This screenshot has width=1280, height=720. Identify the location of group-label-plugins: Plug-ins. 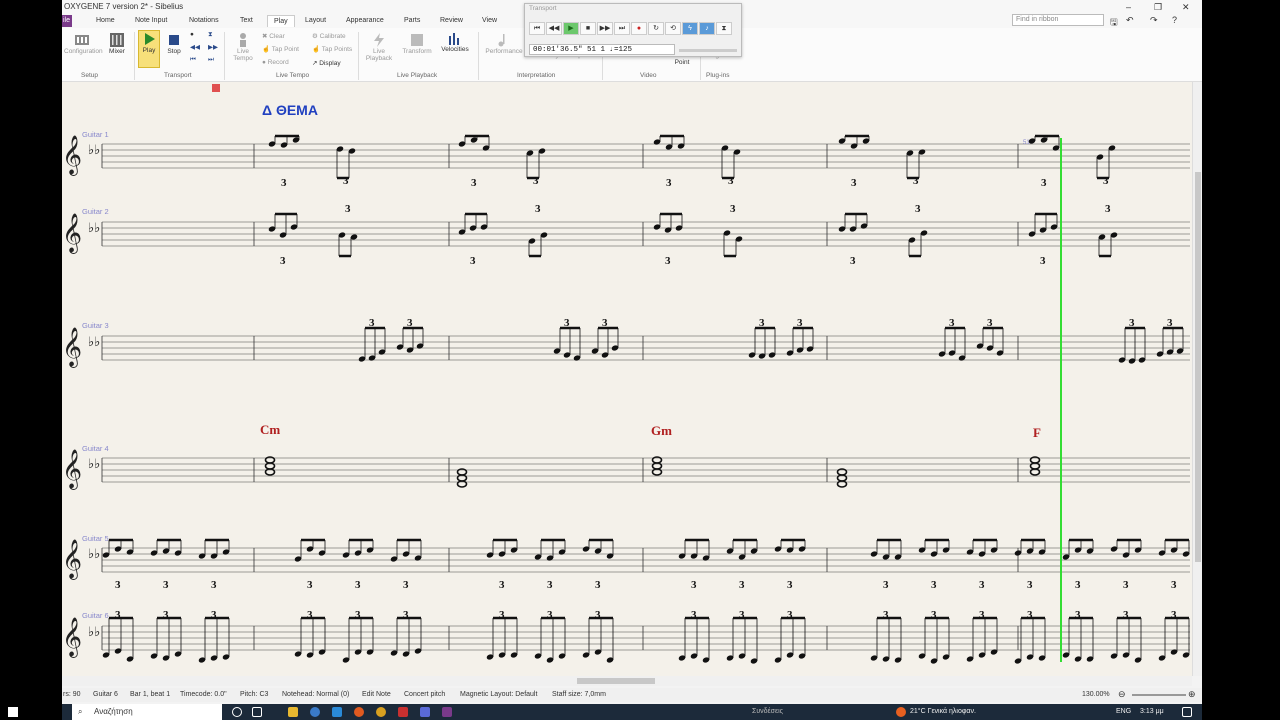
(718, 75).